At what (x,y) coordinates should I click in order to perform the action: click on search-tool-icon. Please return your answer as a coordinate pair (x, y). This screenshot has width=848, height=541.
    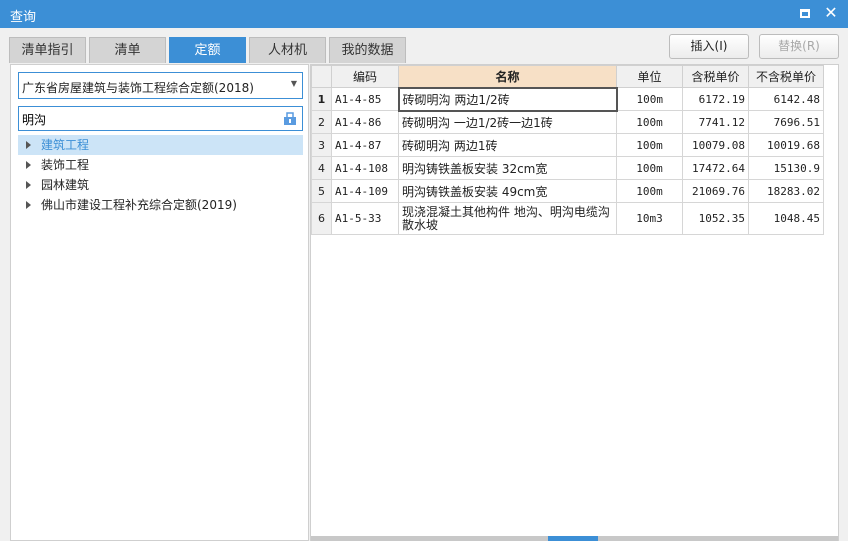
    Looking at the image, I should click on (290, 118).